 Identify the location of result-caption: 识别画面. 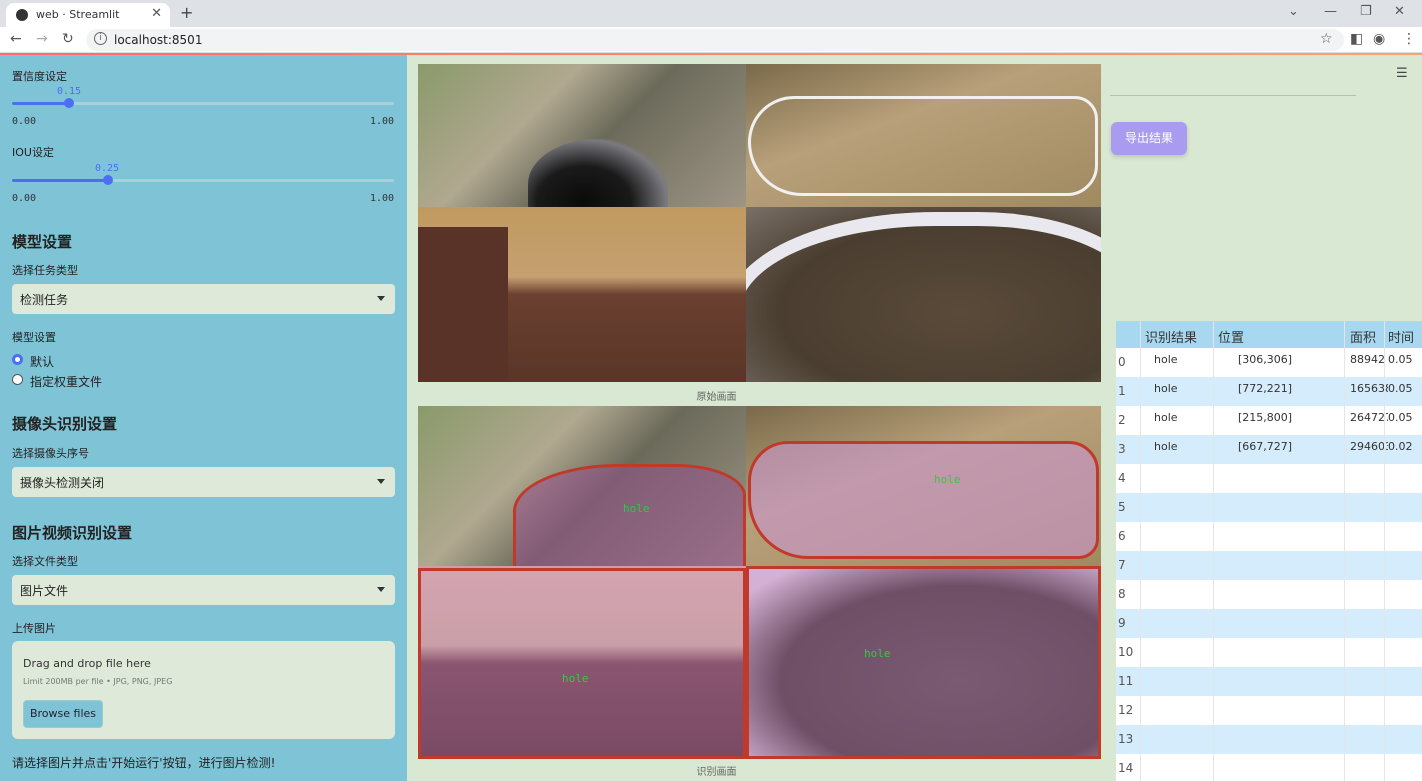
(716, 772).